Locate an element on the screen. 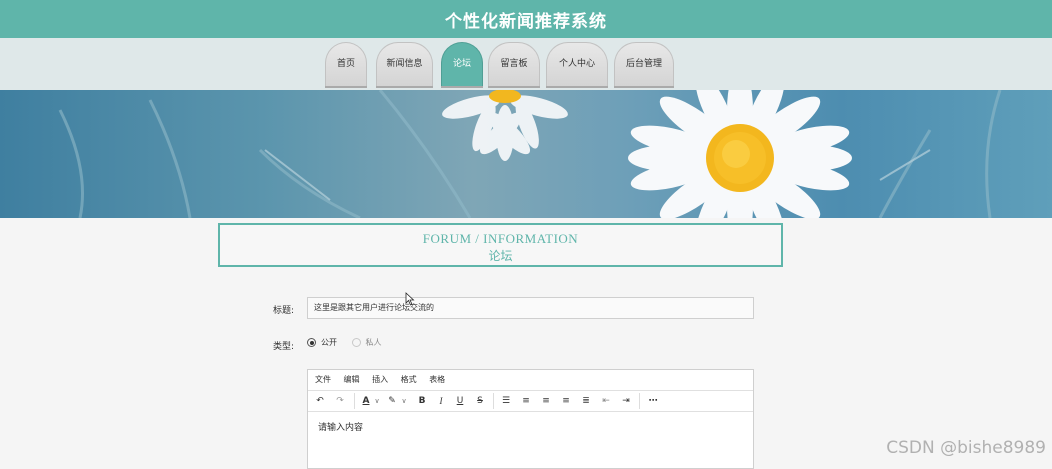 The width and height of the screenshot is (1052, 469). highlight-color-icon: ✎ is located at coordinates (392, 401).